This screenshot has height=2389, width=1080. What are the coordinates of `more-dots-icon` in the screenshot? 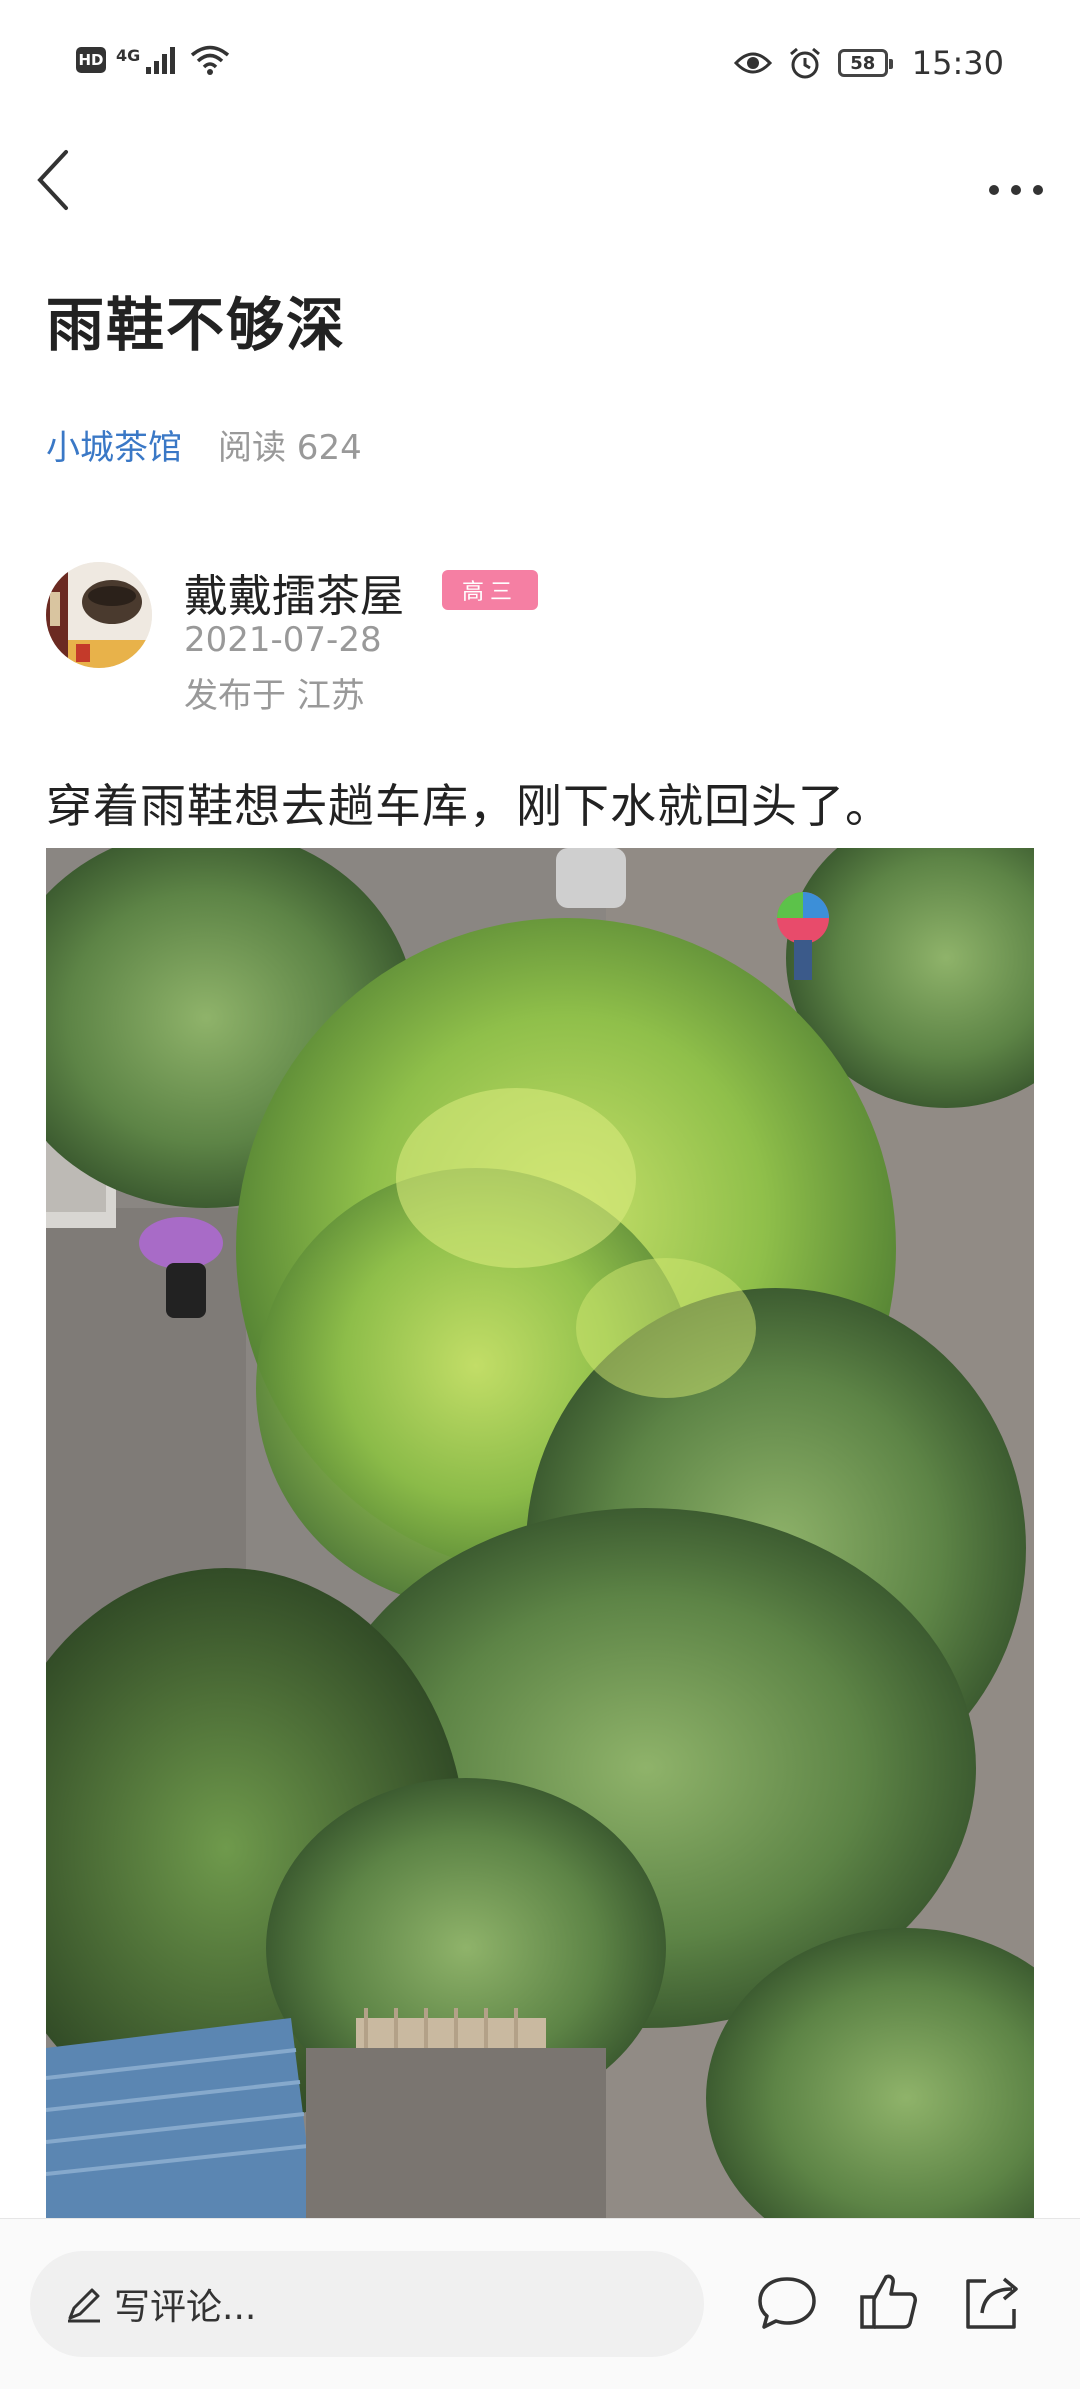 It's located at (1016, 190).